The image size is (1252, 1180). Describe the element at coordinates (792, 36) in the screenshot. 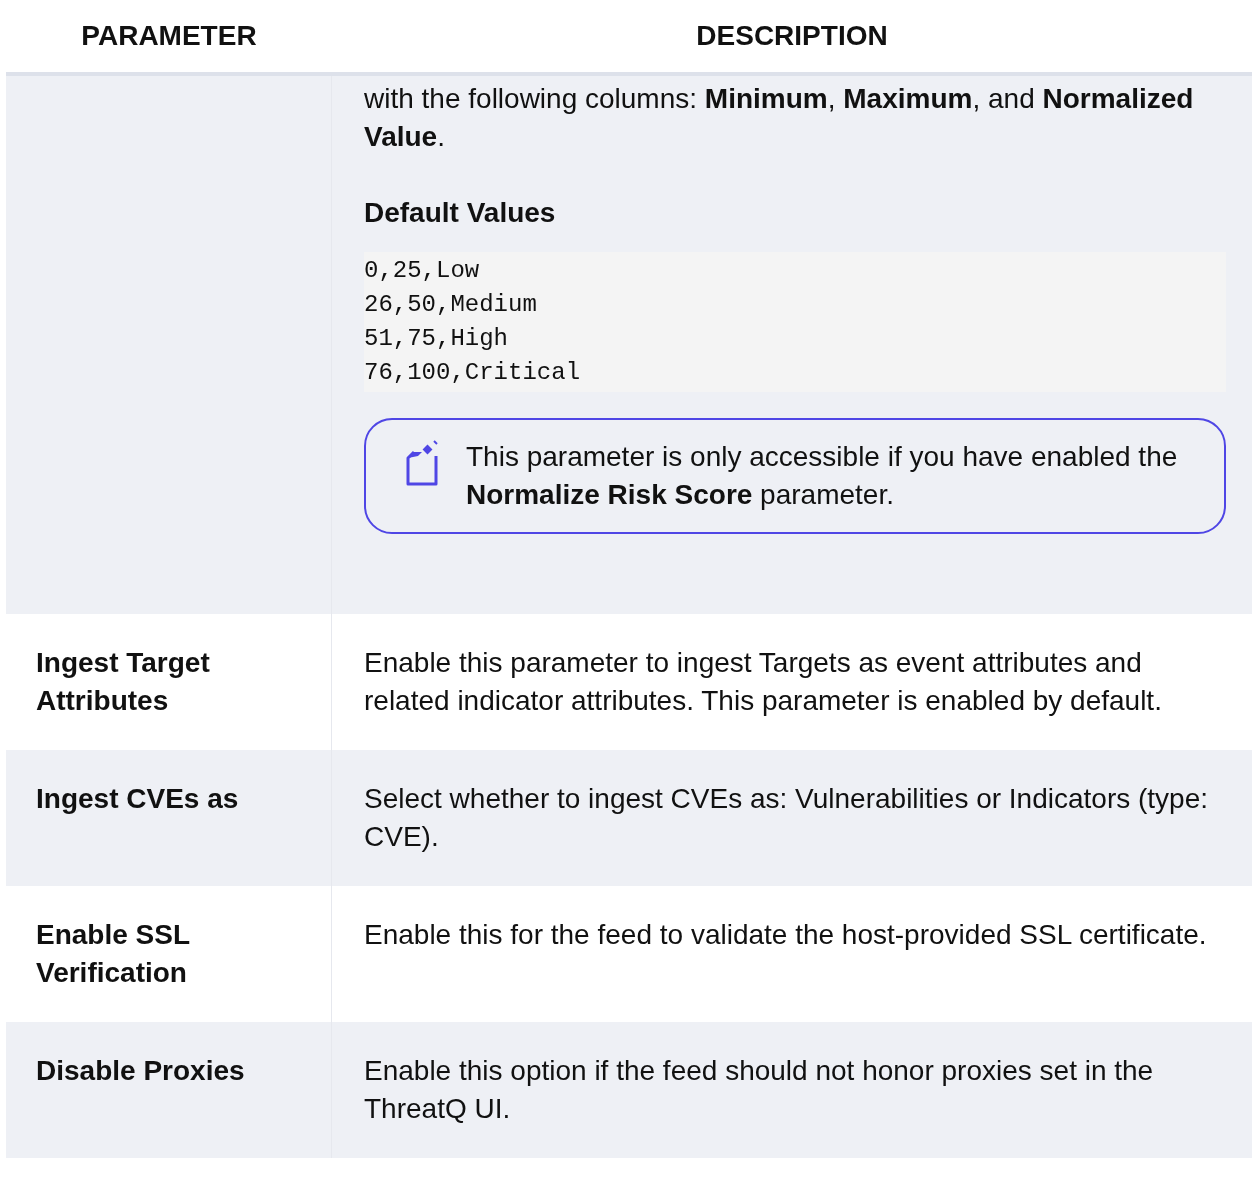

I see `column-header: DESCRIPTION` at that location.